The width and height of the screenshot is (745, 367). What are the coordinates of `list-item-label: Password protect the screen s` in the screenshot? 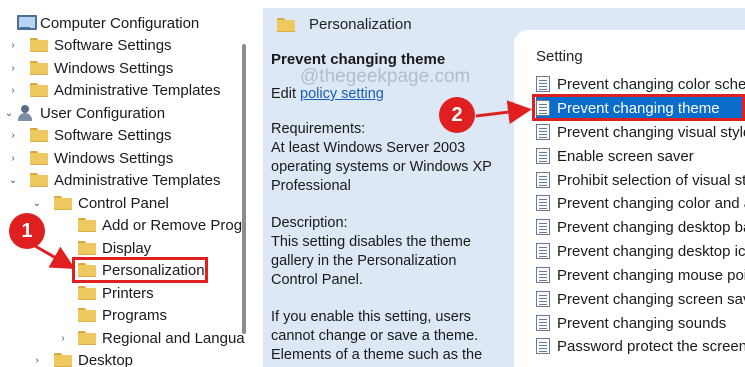 It's located at (651, 346).